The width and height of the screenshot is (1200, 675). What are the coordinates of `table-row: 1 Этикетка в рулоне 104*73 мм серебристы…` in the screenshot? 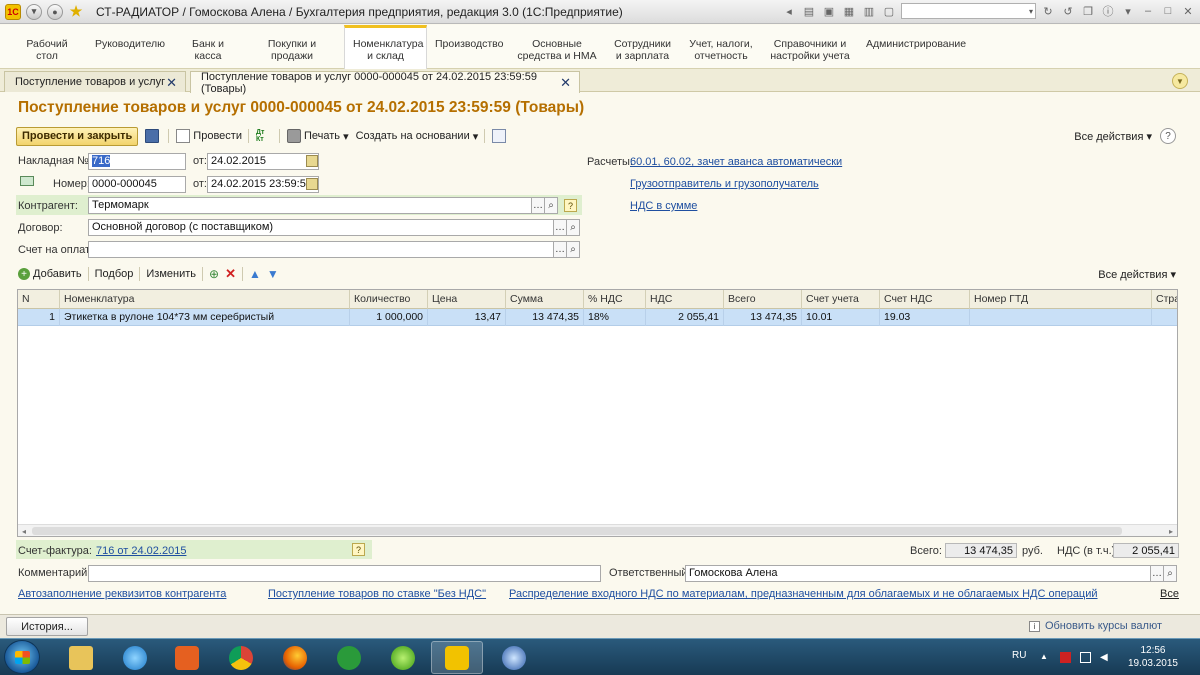 It's located at (597, 317).